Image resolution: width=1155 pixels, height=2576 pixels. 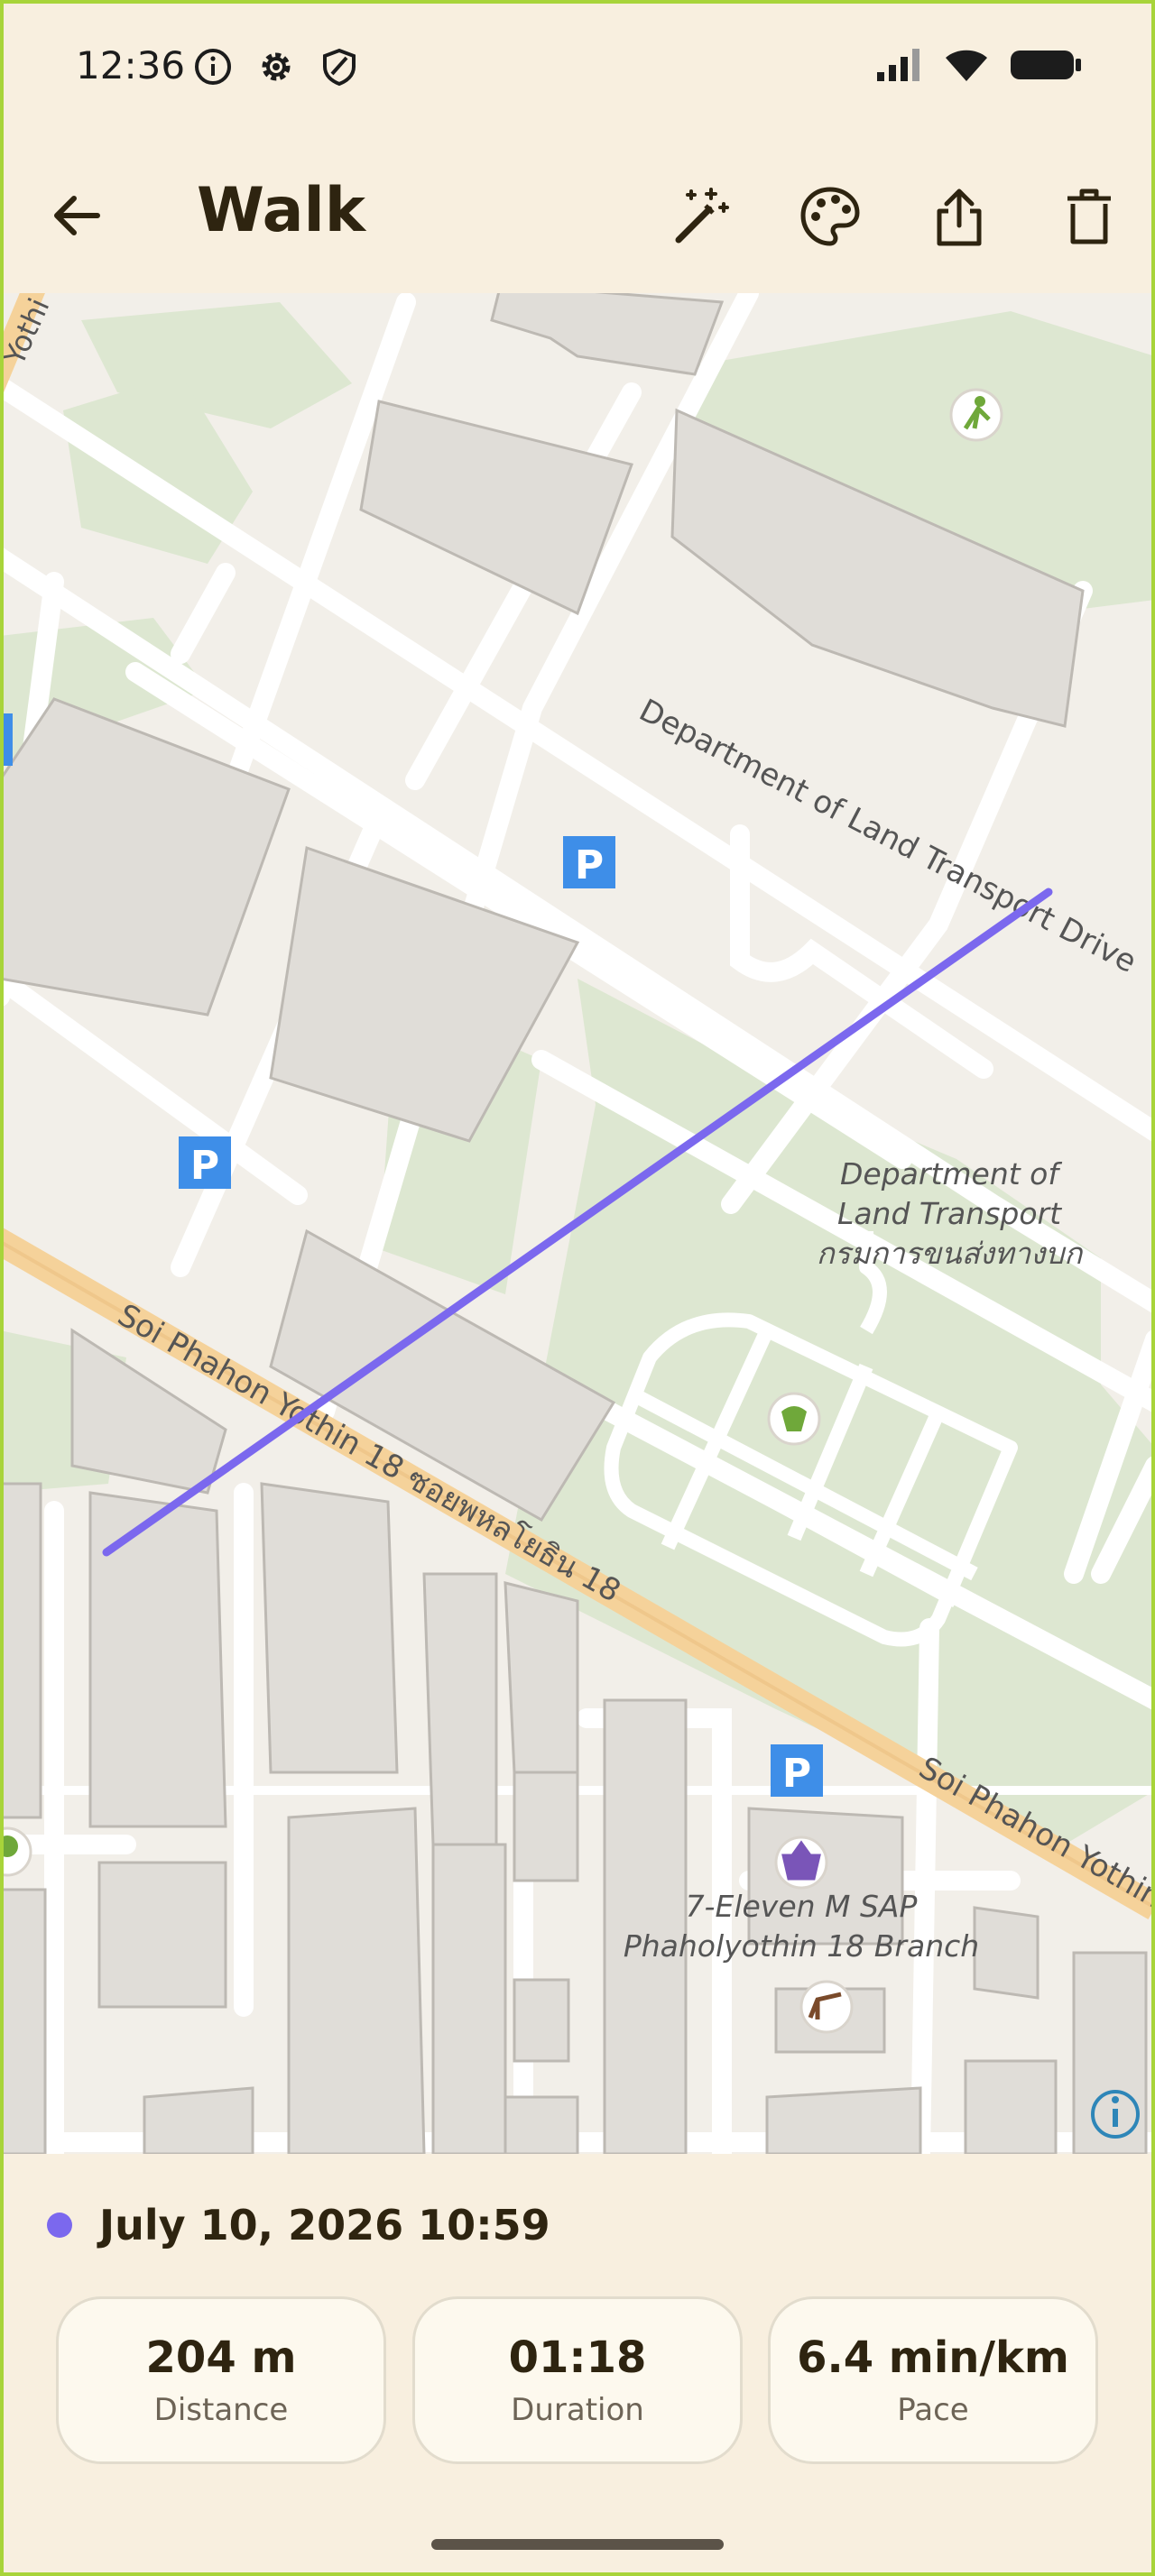 I want to click on magic-wand-icon, so click(x=702, y=216).